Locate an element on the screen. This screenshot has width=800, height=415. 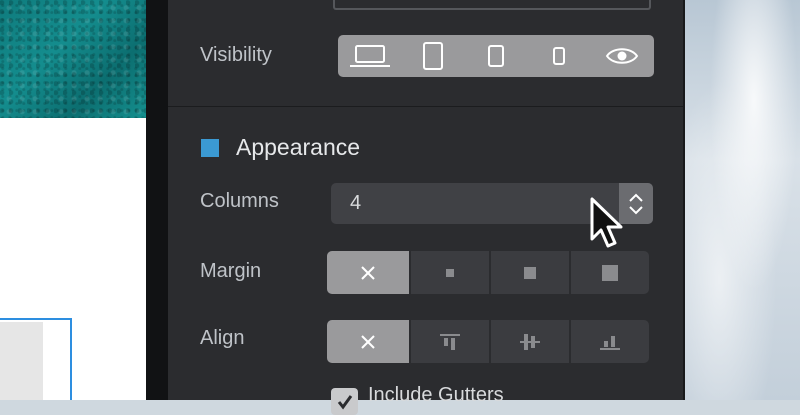
selected-element is located at coordinates (36, 359).